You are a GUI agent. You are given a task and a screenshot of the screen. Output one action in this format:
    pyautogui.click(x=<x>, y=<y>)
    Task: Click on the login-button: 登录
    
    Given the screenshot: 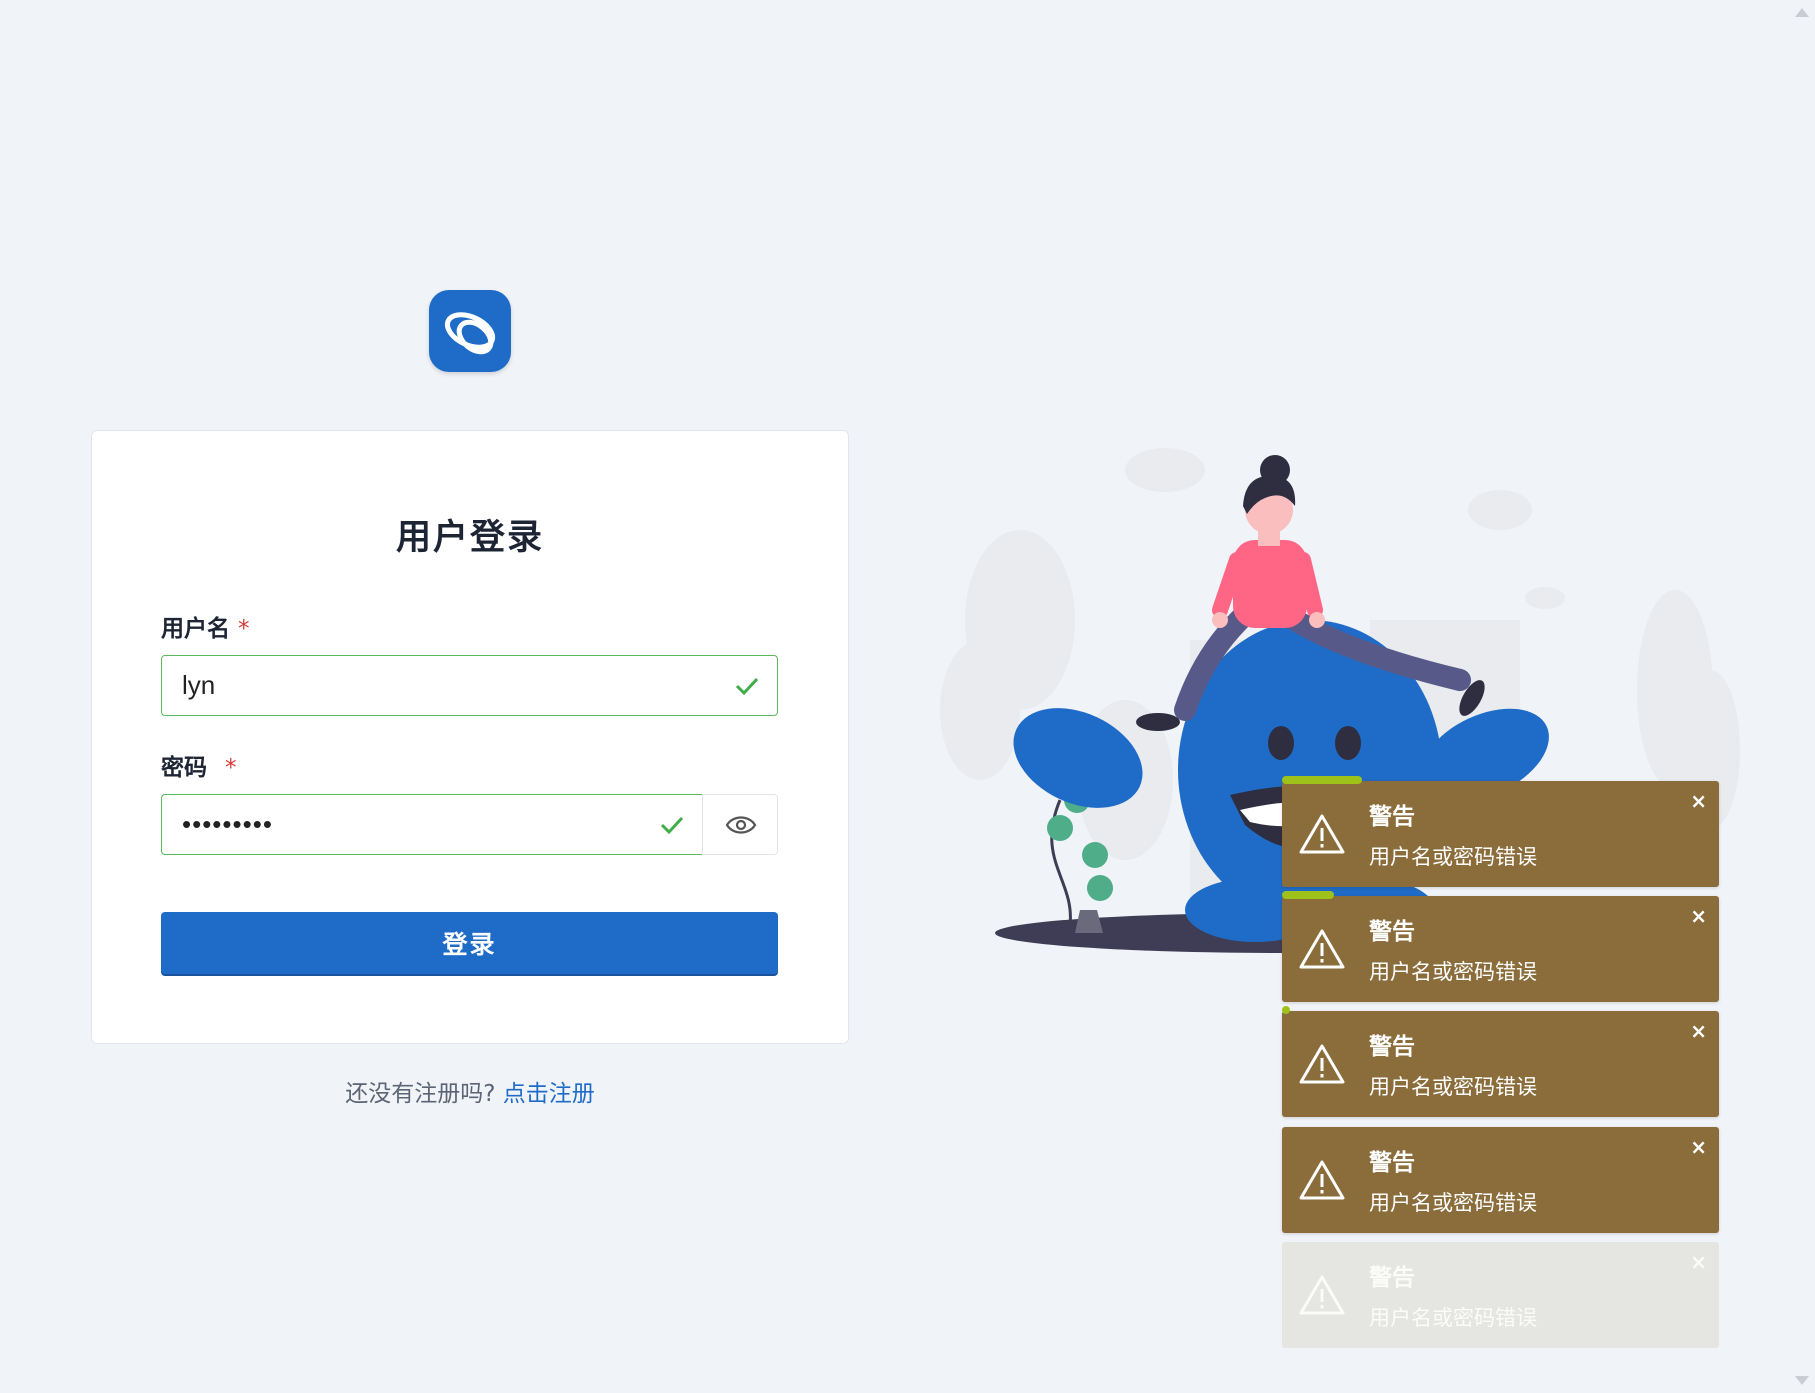 What is the action you would take?
    pyautogui.click(x=469, y=943)
    